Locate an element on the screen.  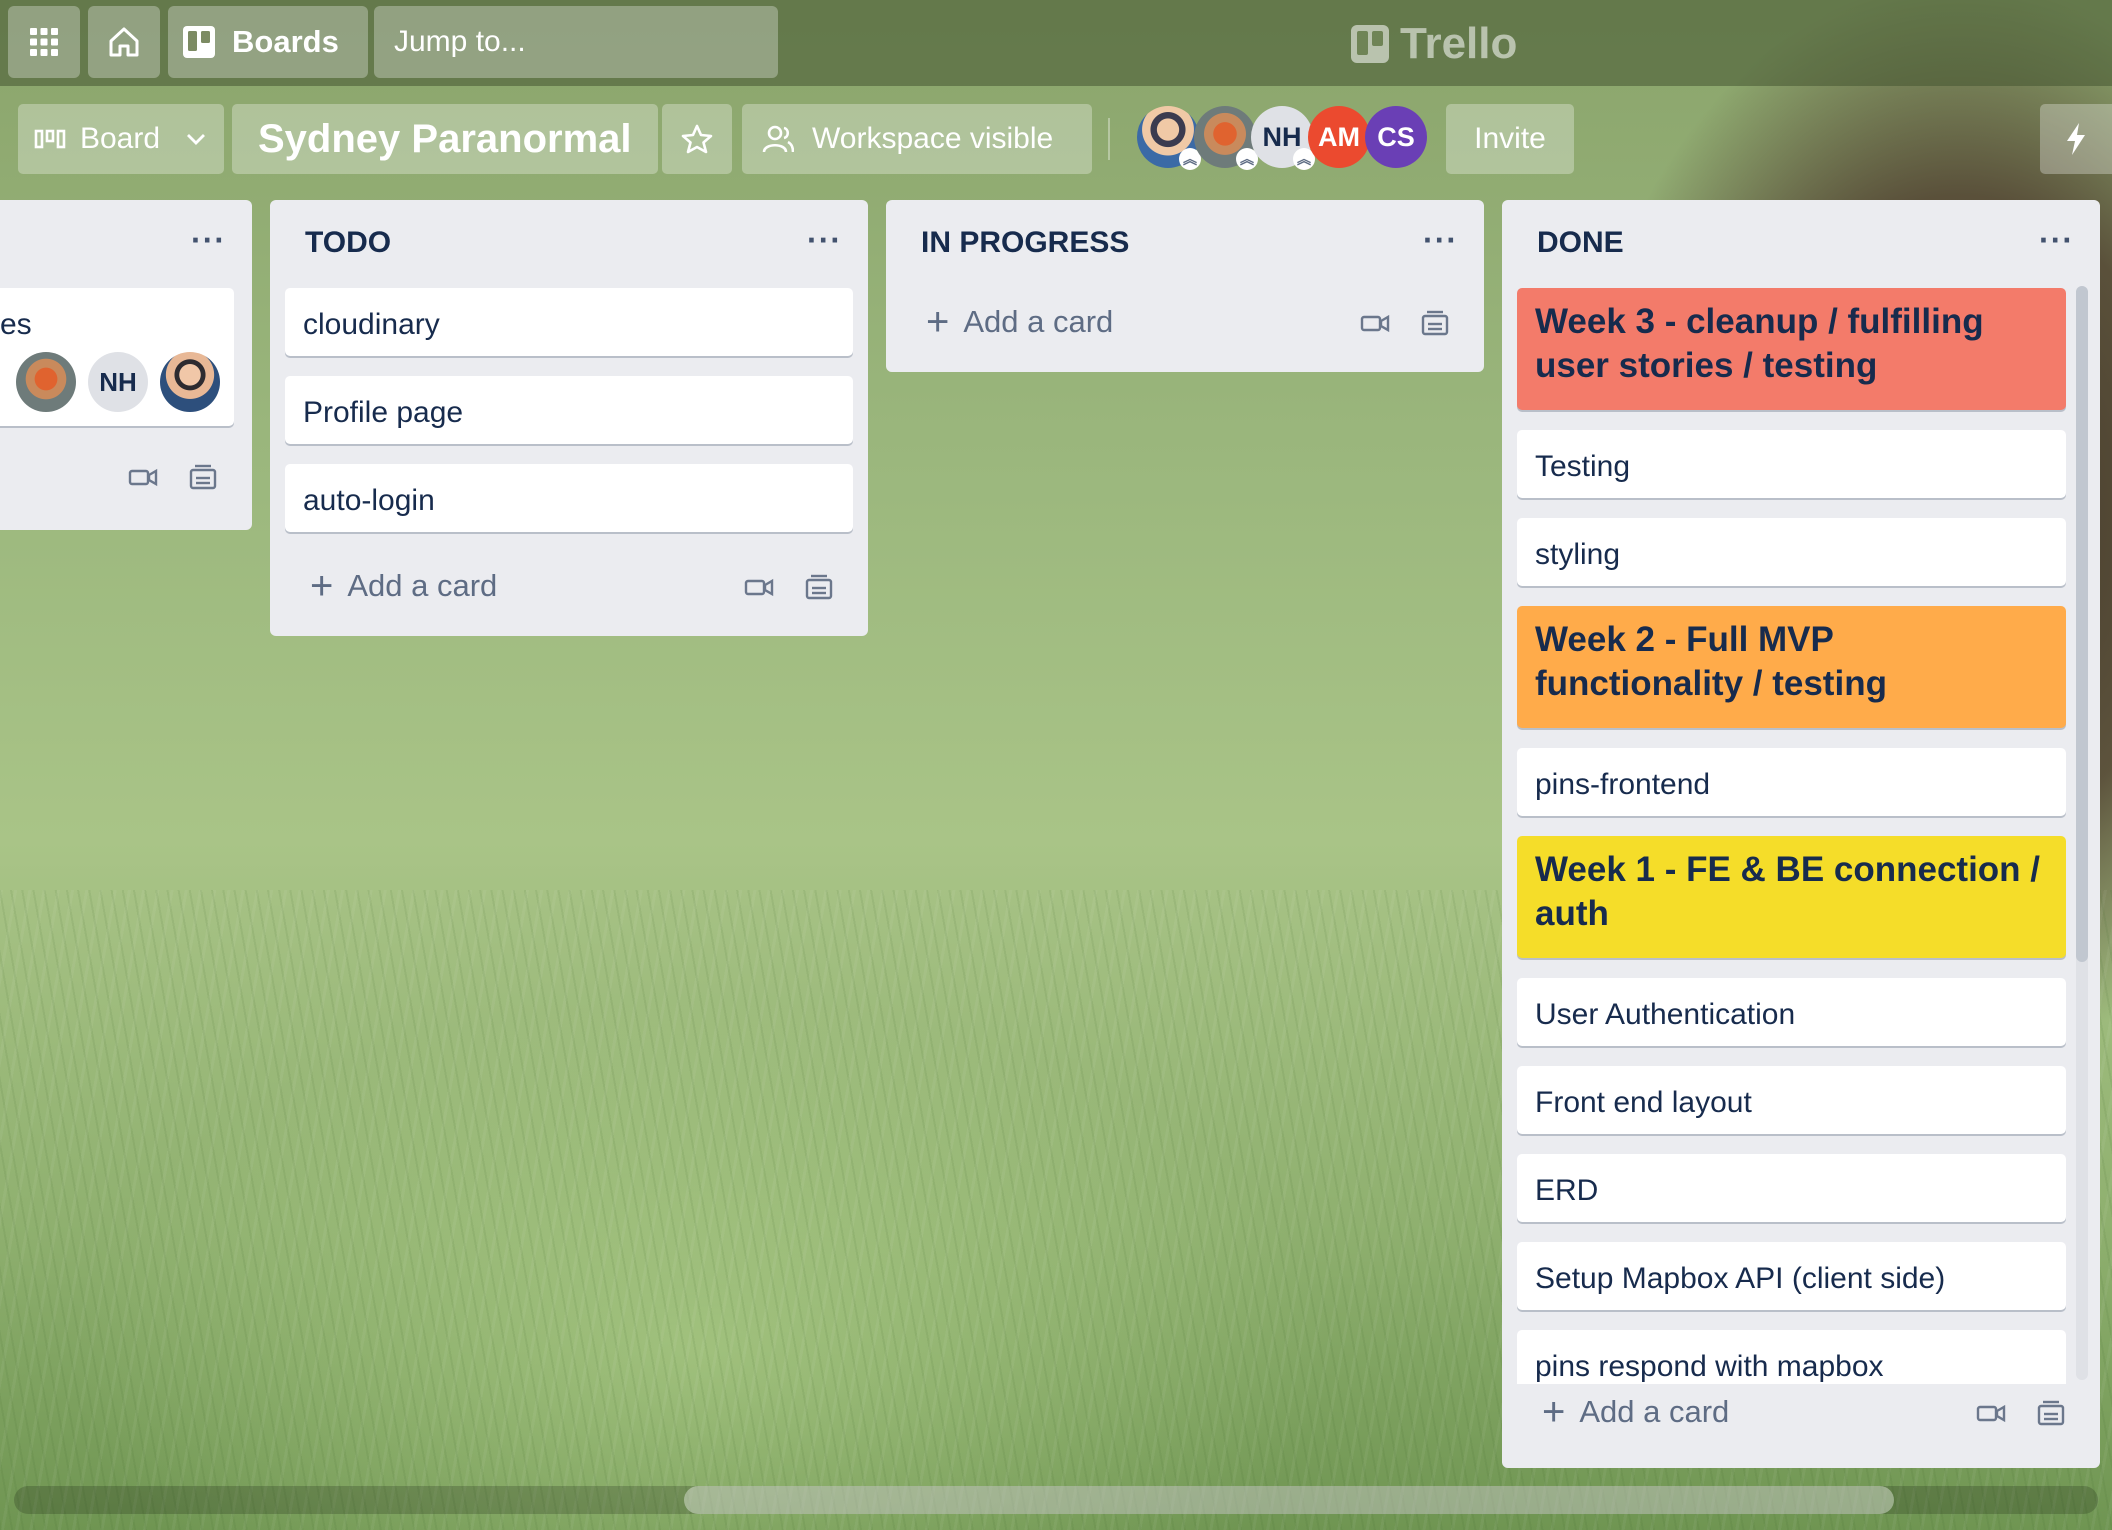
boards-label: Boards is located at coordinates (285, 41).